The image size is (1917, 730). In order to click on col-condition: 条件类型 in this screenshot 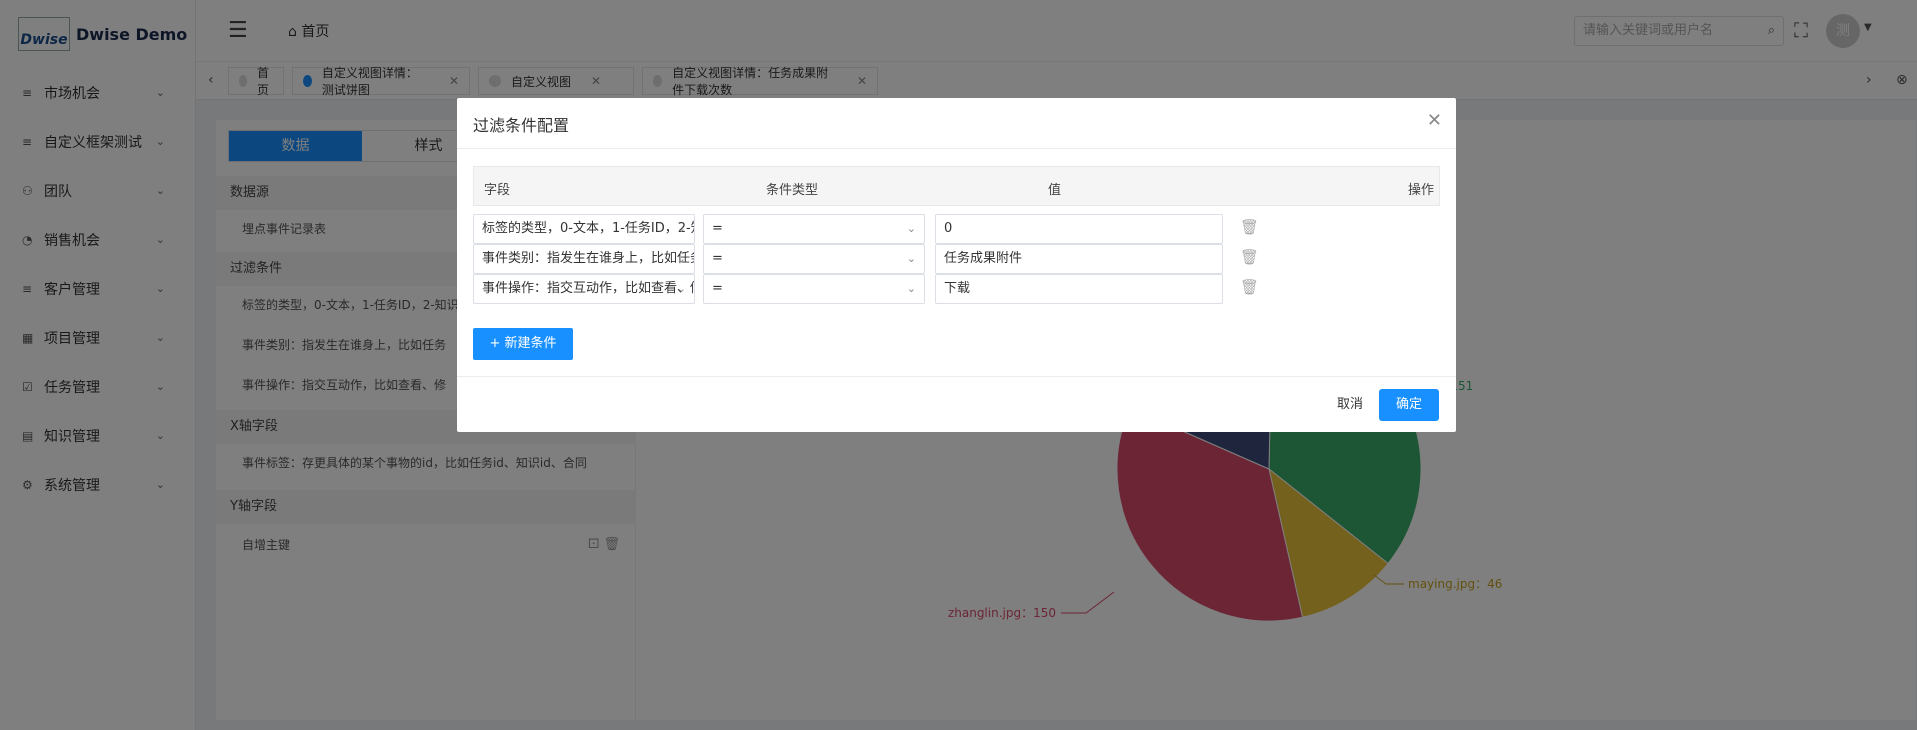, I will do `click(792, 190)`.